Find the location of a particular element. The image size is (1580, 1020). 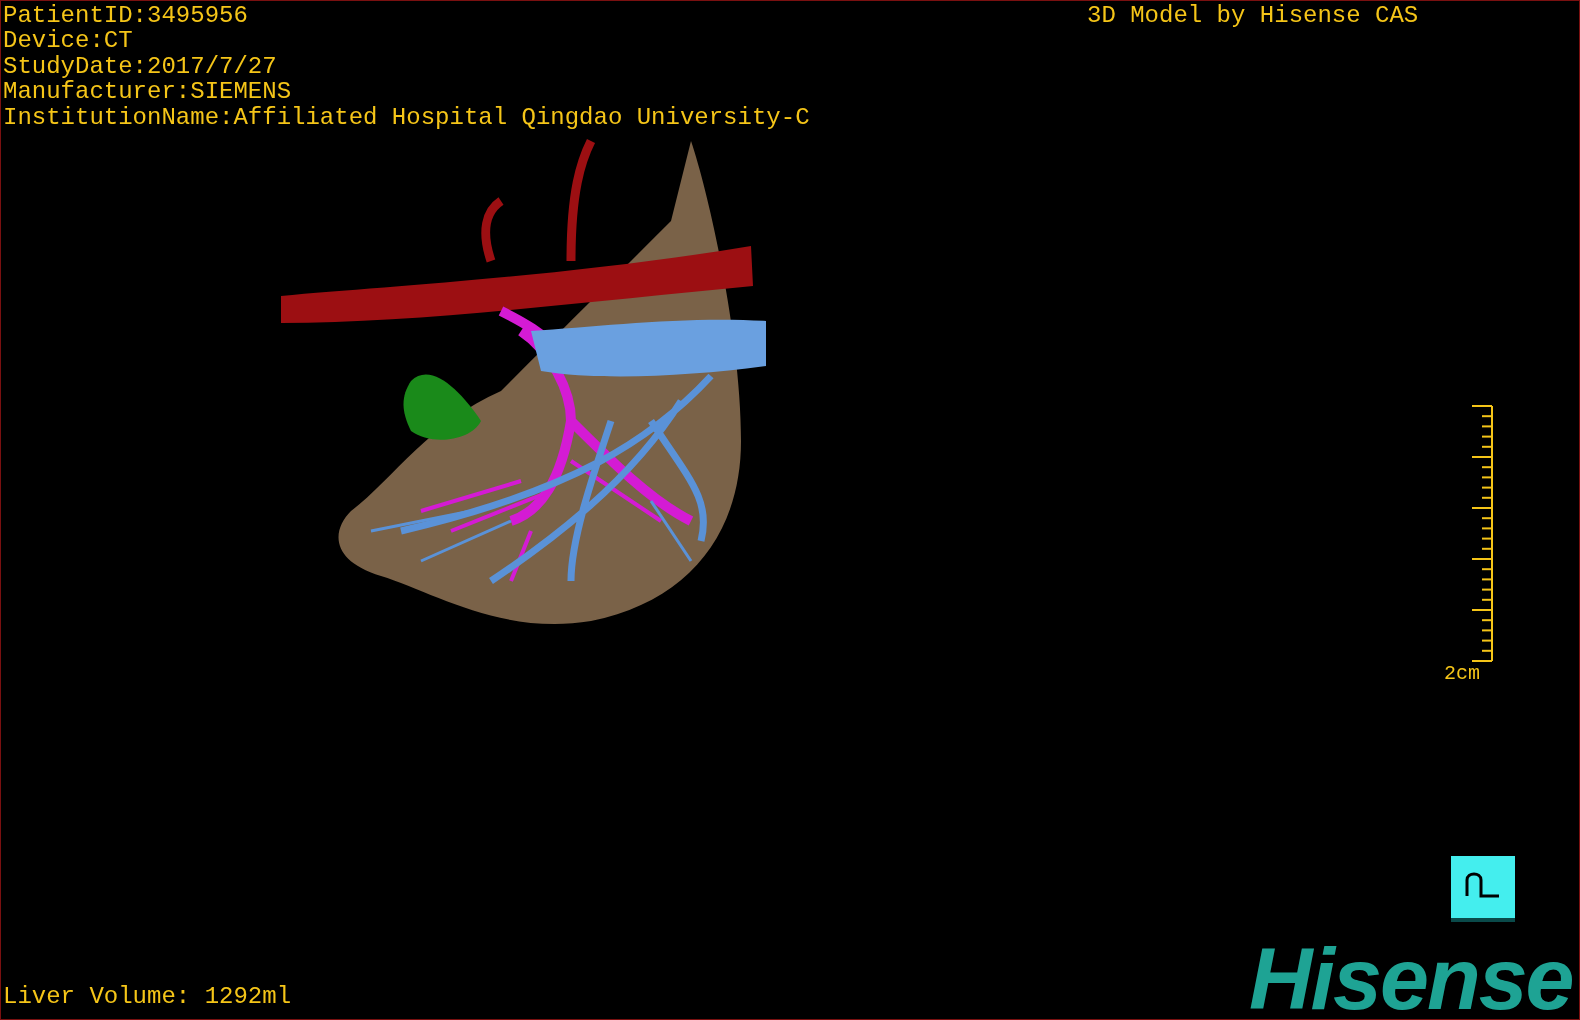

orientation-cube-icon is located at coordinates (1483, 890).